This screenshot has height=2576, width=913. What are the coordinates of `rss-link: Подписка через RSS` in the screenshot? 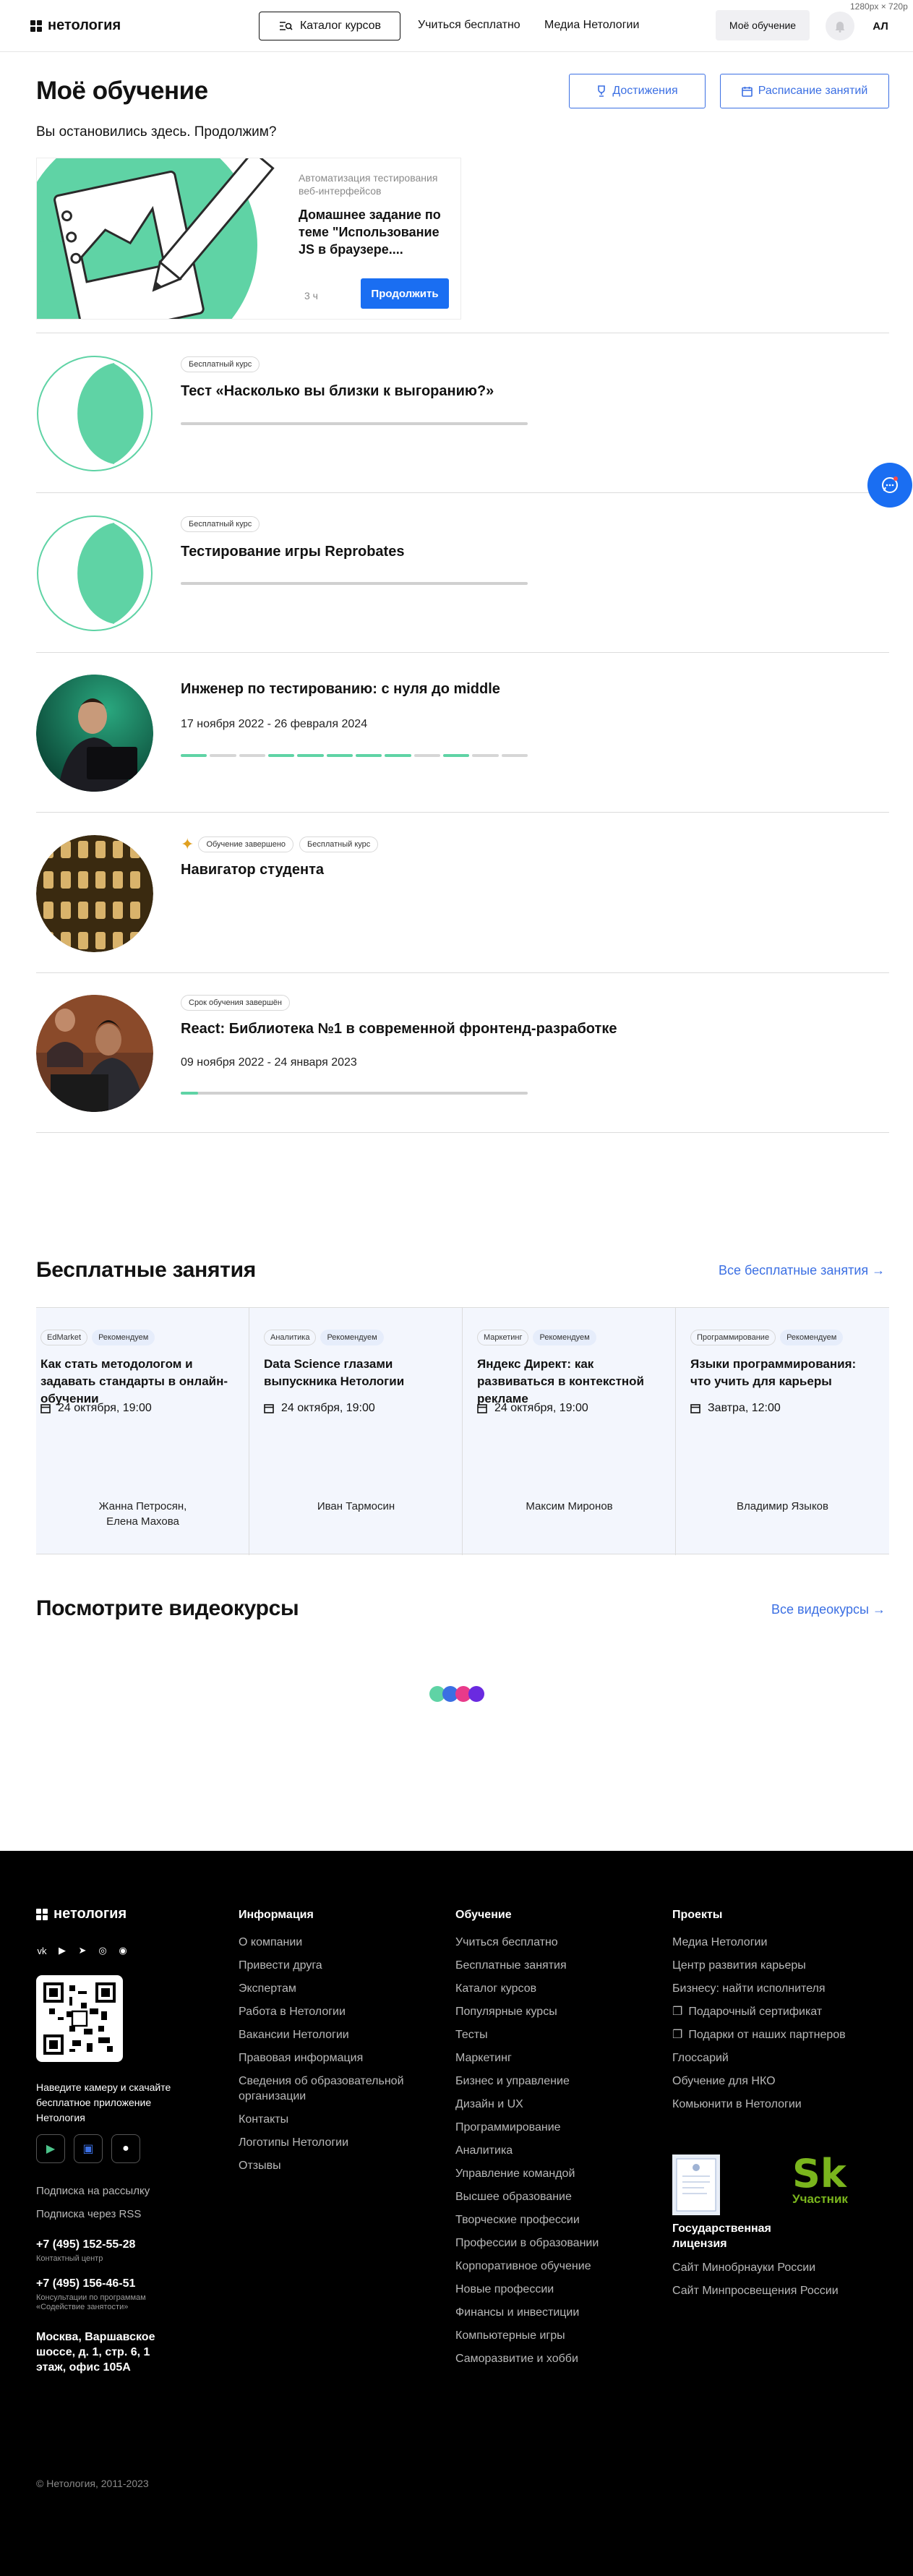 It's located at (88, 2214).